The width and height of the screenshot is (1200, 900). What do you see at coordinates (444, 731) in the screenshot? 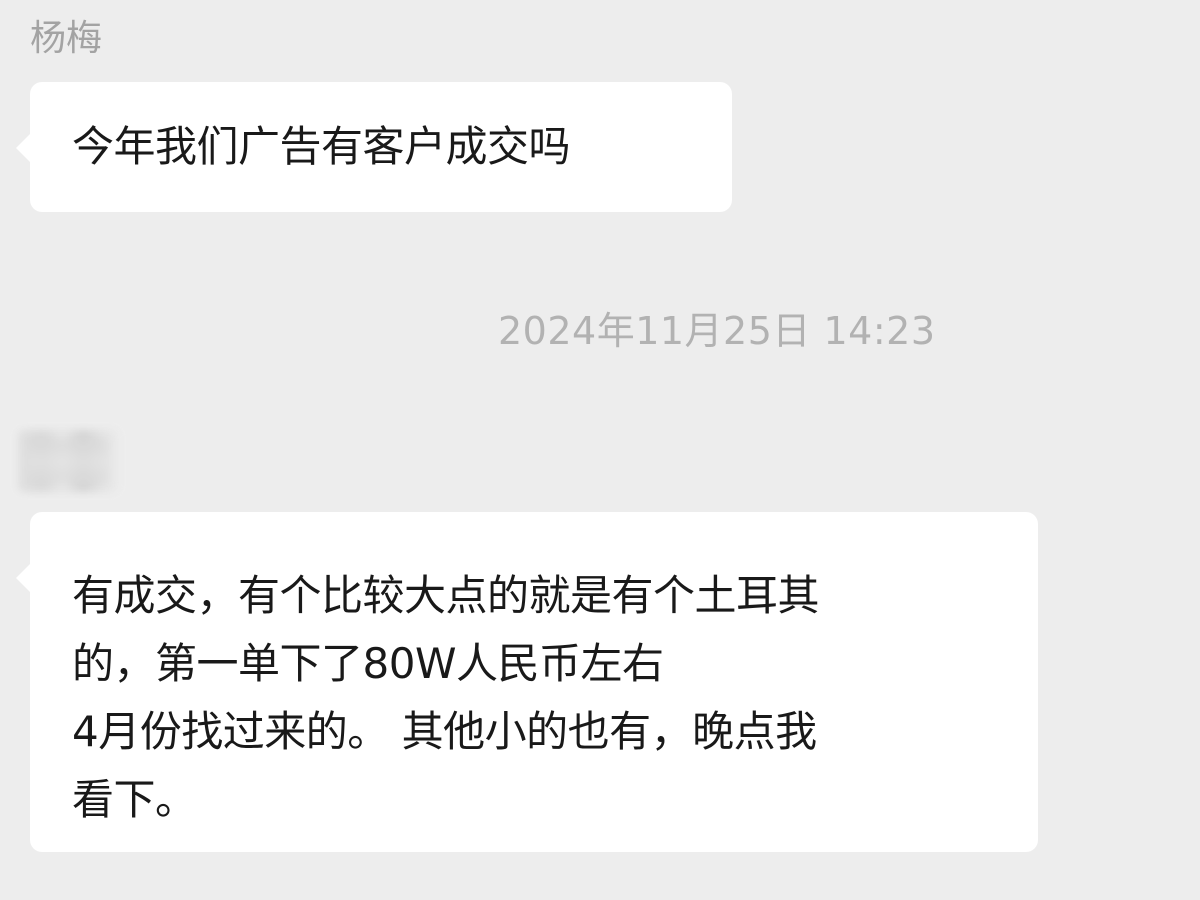
I see `message-line: 4月份找过来的。 其他小的也有，晚点我` at bounding box center [444, 731].